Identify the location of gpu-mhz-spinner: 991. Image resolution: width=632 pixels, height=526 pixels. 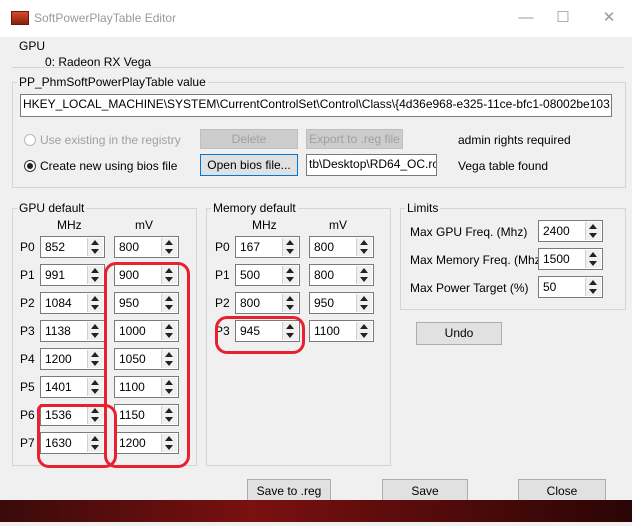
(72, 275).